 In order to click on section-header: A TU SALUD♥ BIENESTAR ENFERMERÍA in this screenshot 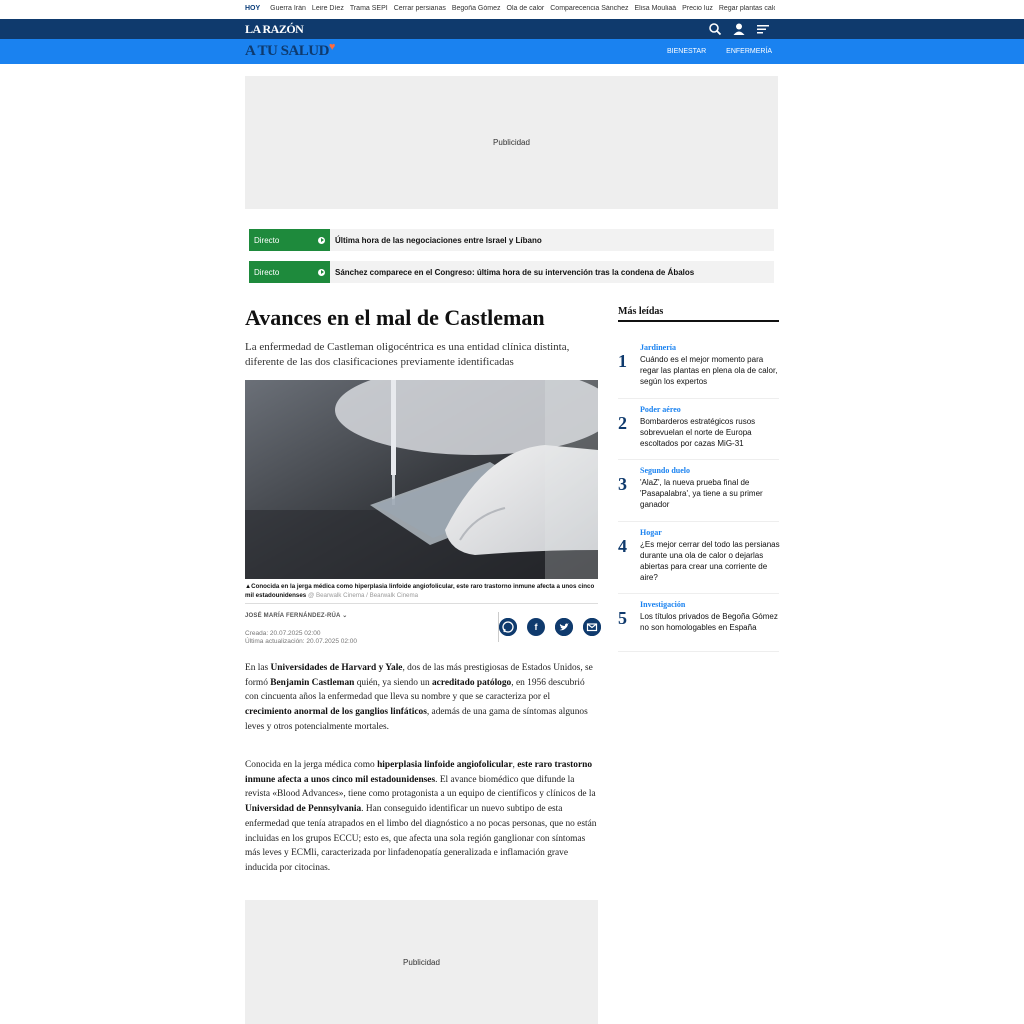, I will do `click(512, 51)`.